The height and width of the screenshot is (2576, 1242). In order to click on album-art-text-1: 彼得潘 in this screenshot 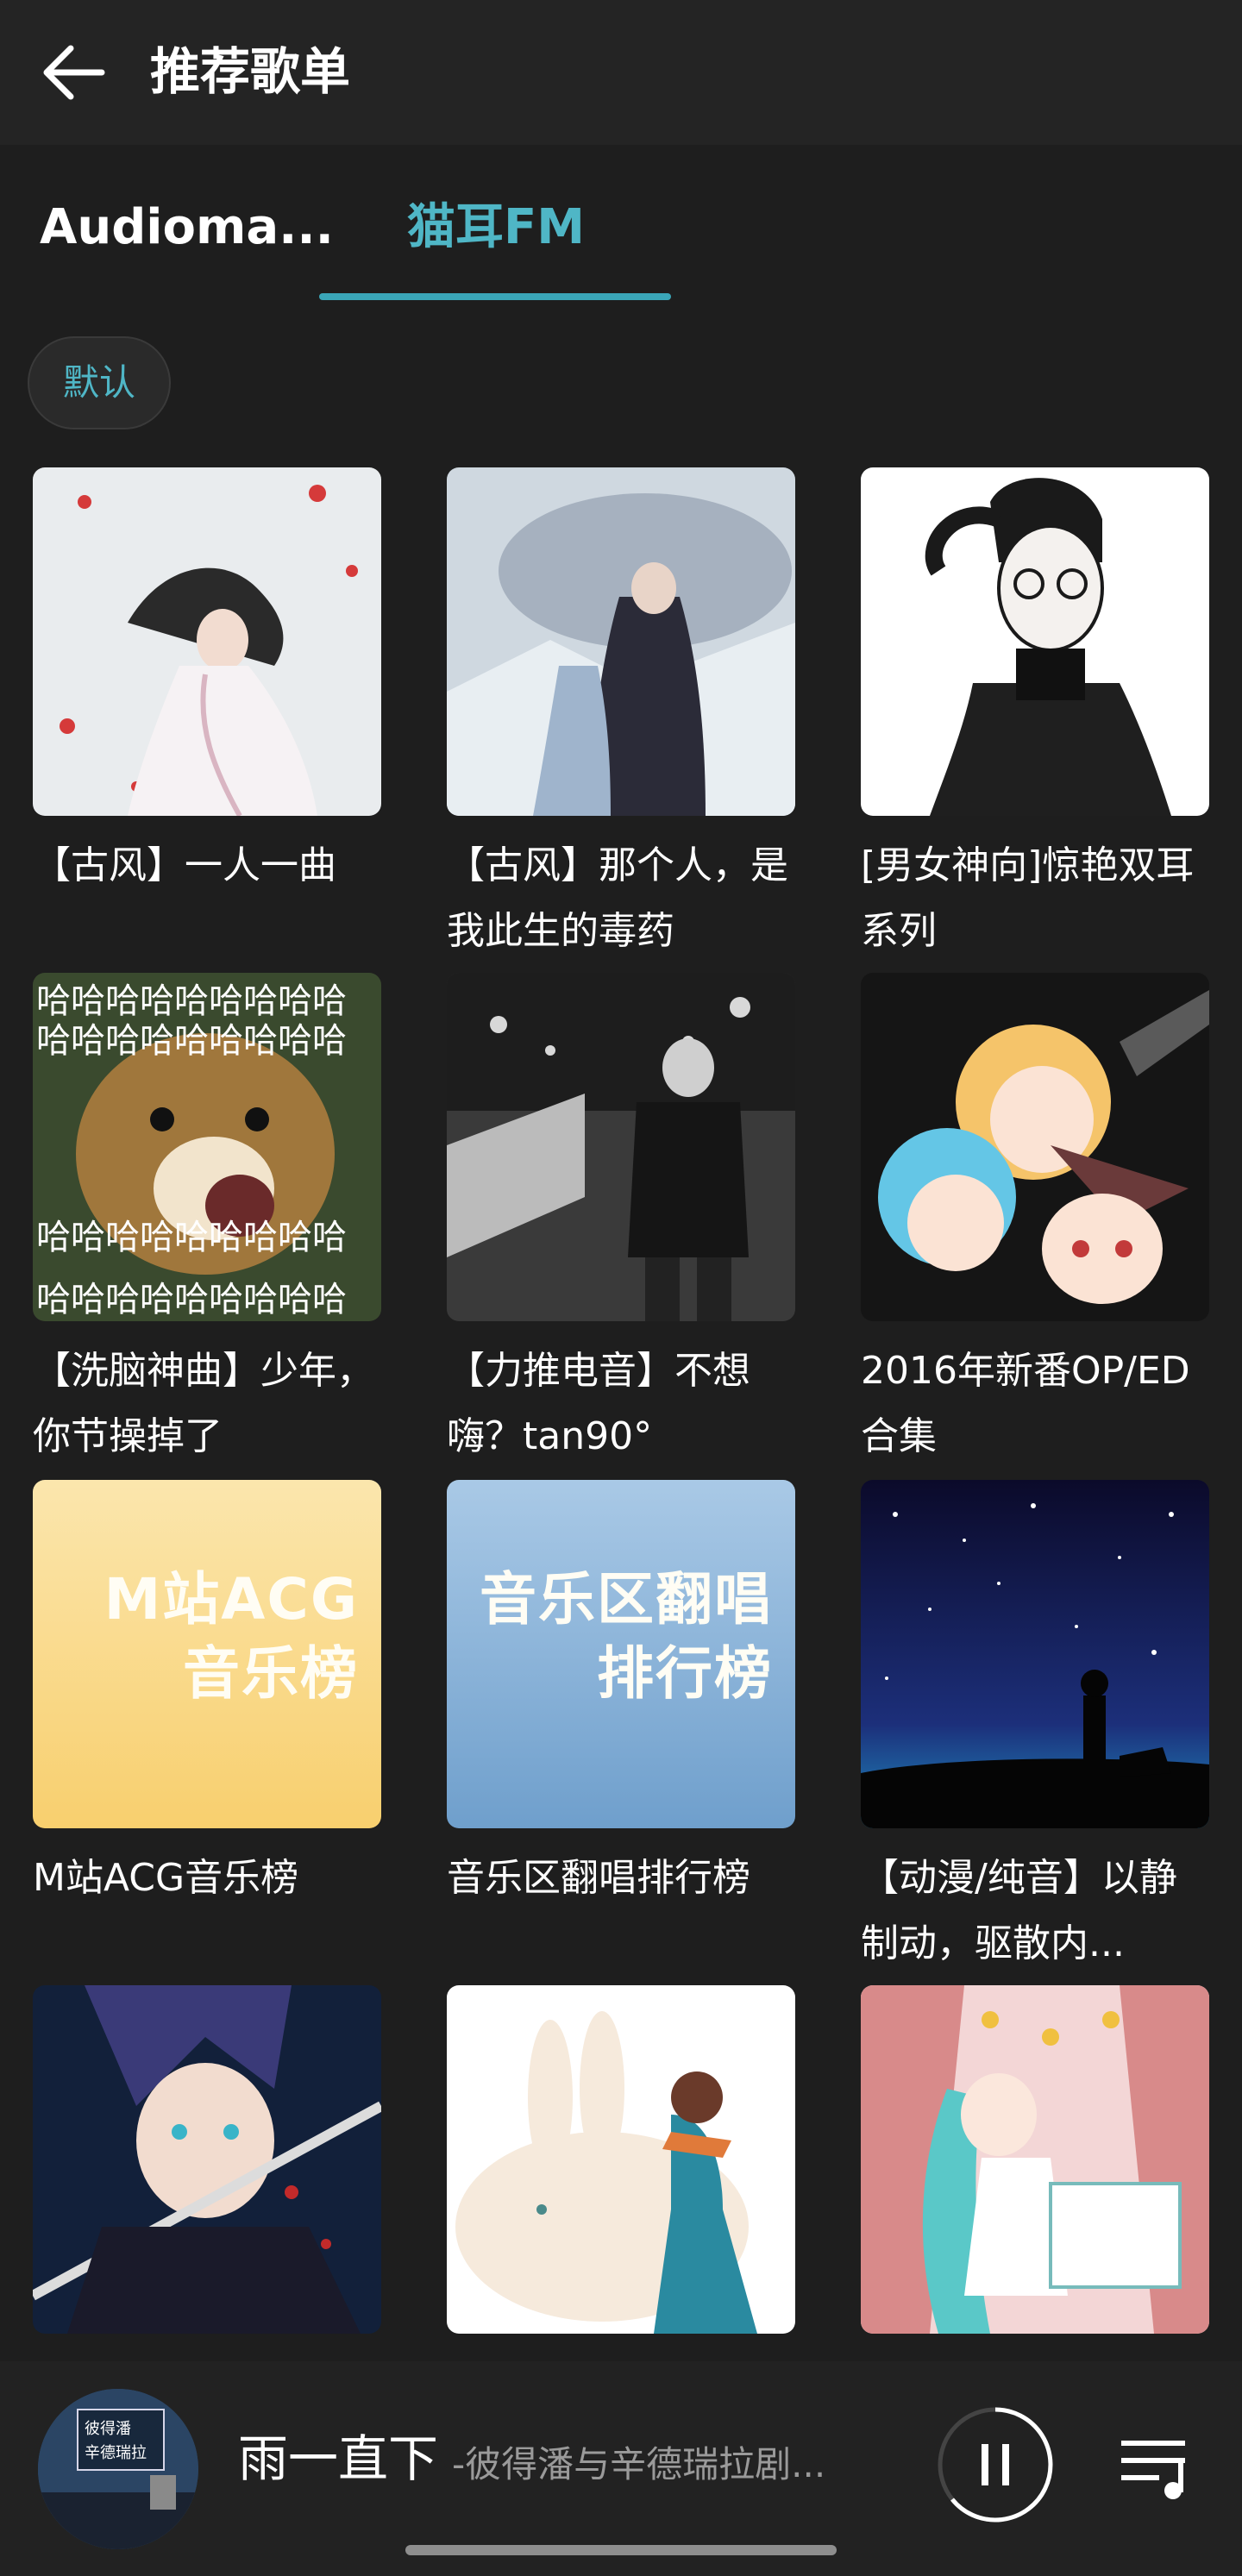, I will do `click(108, 2429)`.